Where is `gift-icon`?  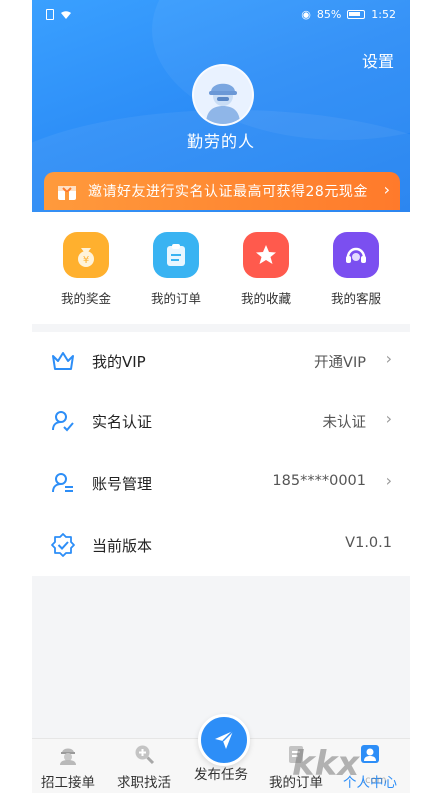 gift-icon is located at coordinates (67, 193).